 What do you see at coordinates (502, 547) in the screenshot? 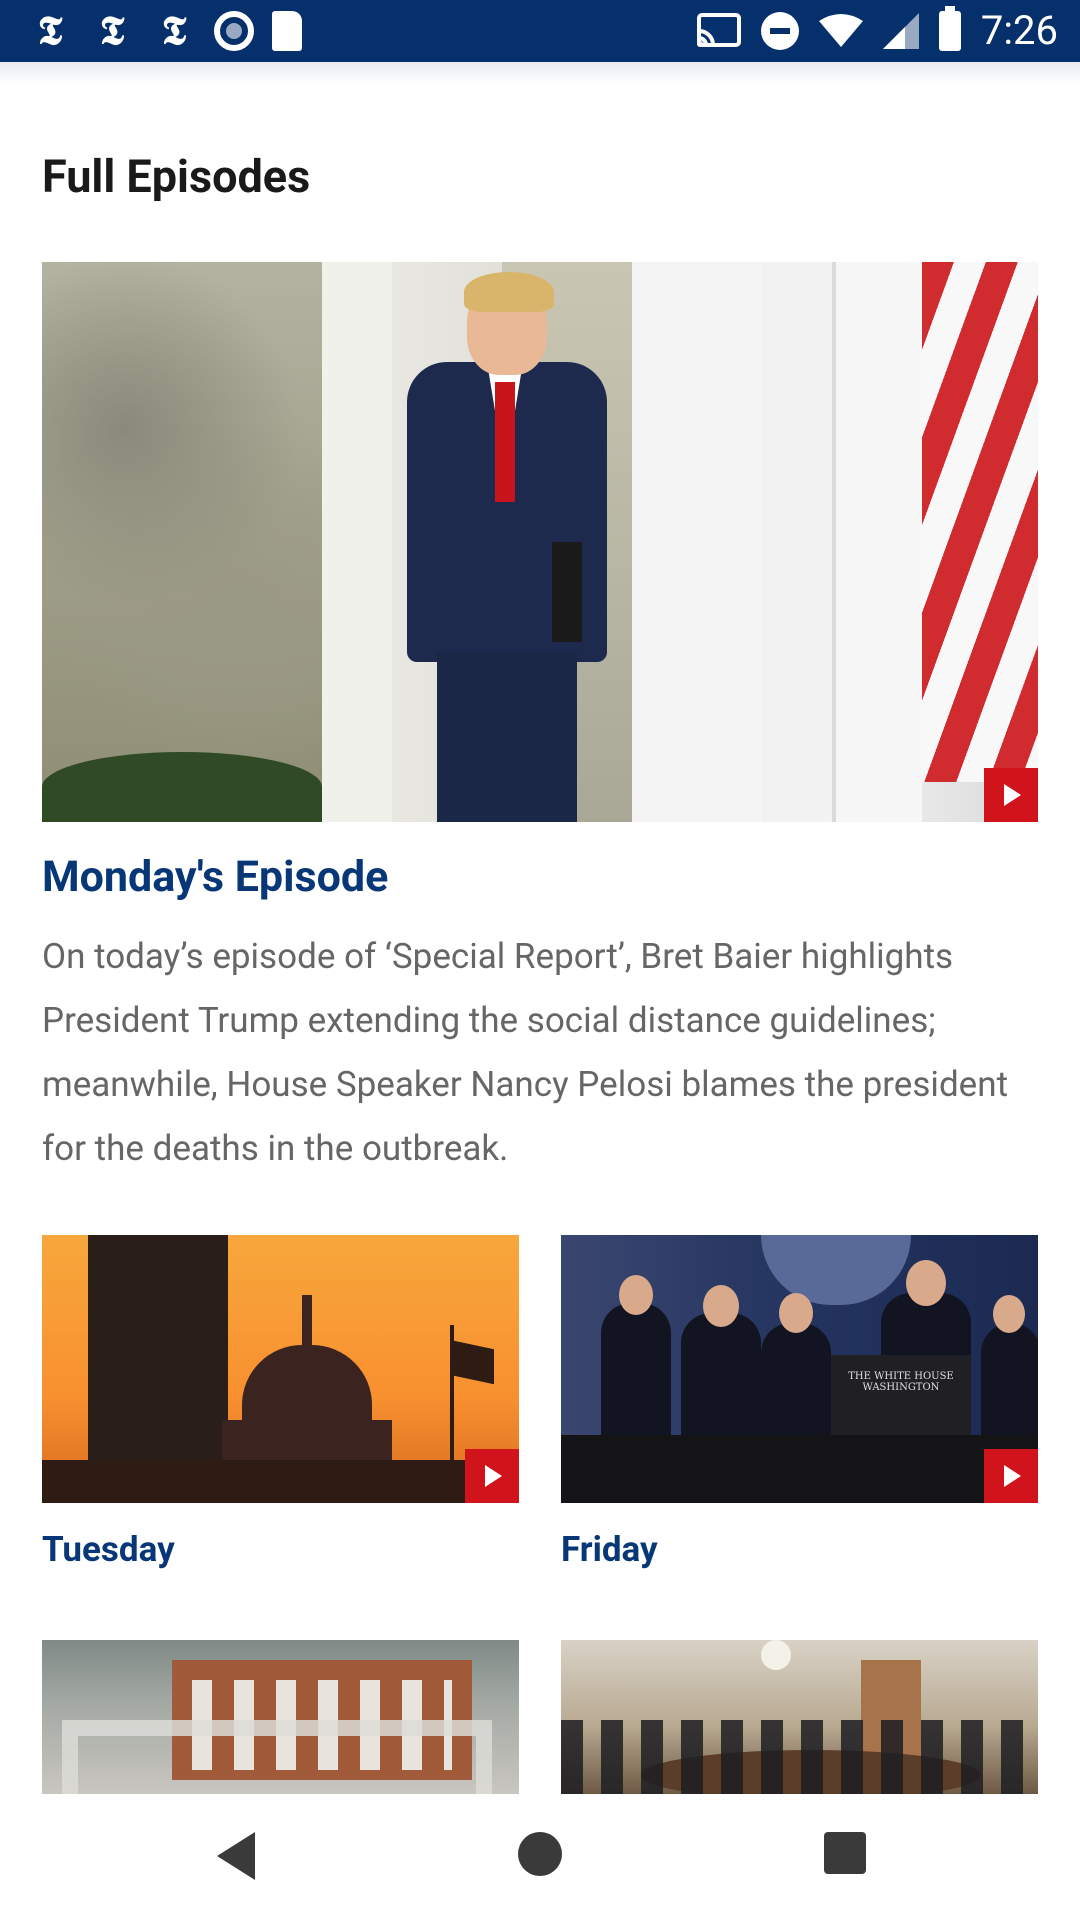
I see `hero-photo-person` at bounding box center [502, 547].